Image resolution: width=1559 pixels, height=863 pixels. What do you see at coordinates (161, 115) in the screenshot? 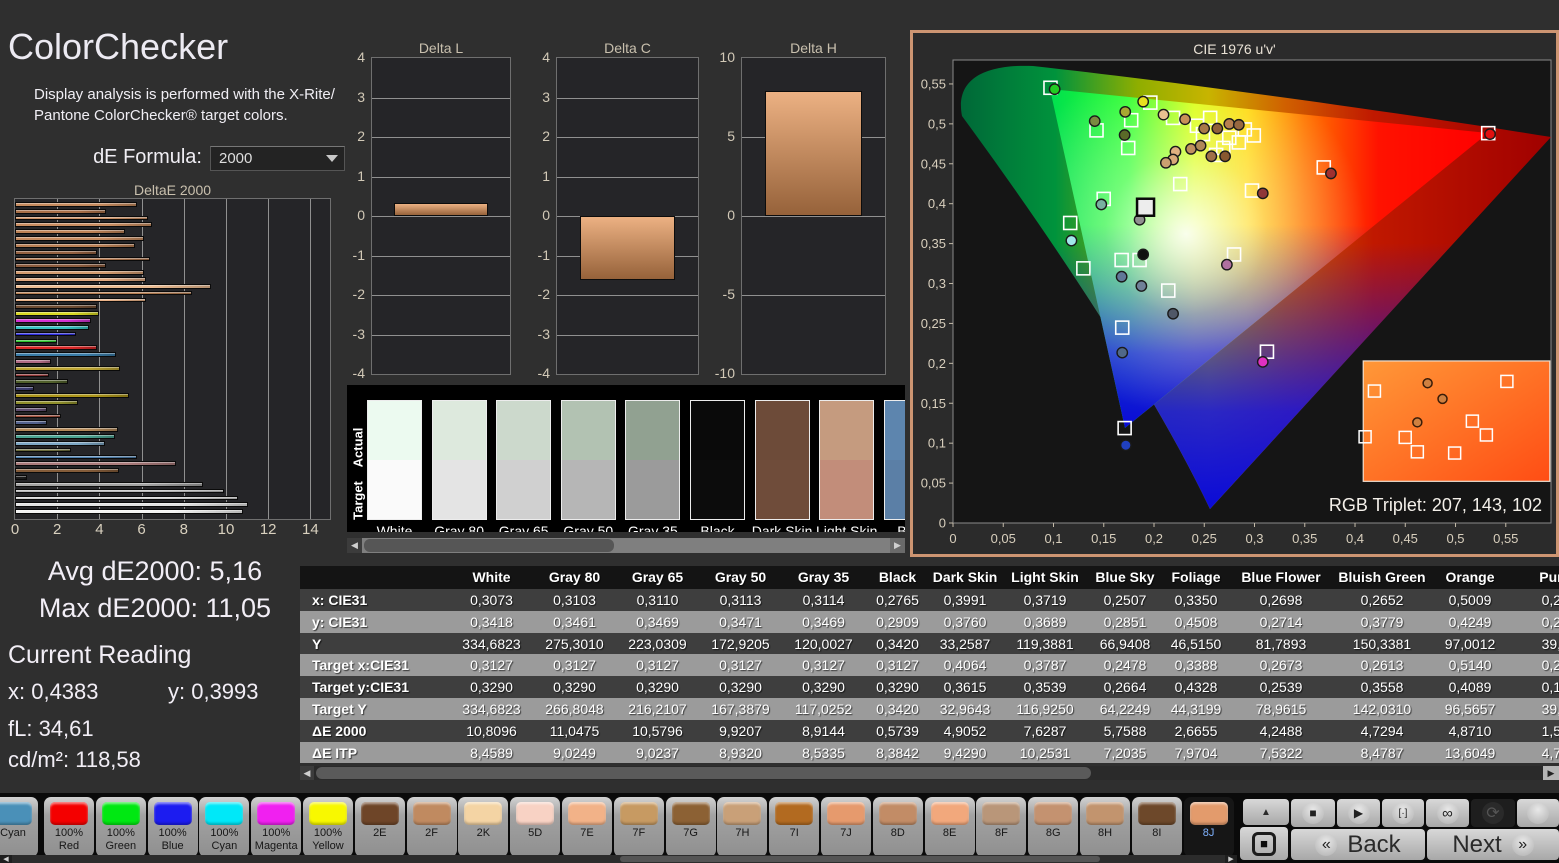
I see `description-line2: Pantone ColorChecker® target colors.` at bounding box center [161, 115].